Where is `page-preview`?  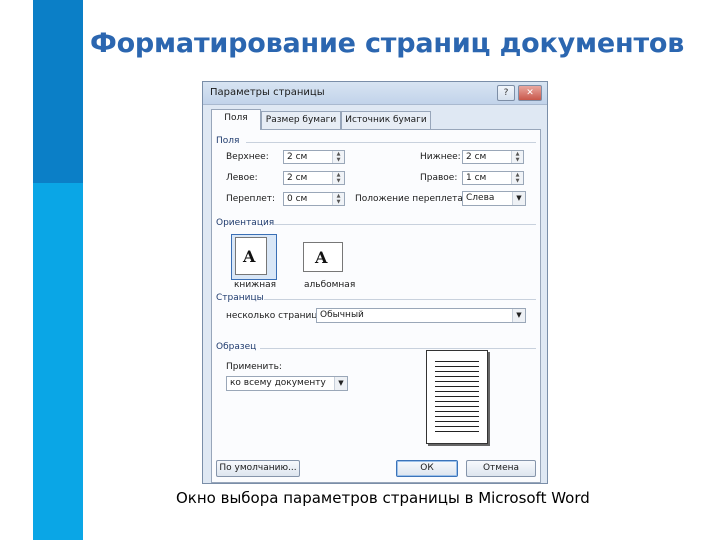
page-preview is located at coordinates (457, 397).